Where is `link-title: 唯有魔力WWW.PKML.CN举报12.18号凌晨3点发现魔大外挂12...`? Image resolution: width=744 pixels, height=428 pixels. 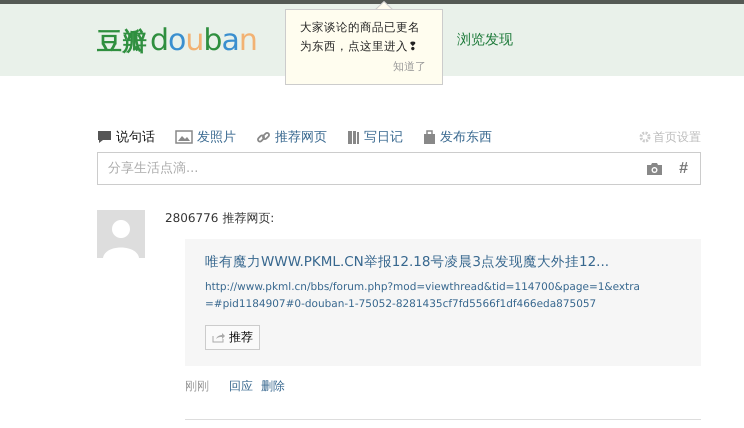
link-title: 唯有魔力WWW.PKML.CN举报12.18号凌晨3点发现魔大外挂12... is located at coordinates (443, 262).